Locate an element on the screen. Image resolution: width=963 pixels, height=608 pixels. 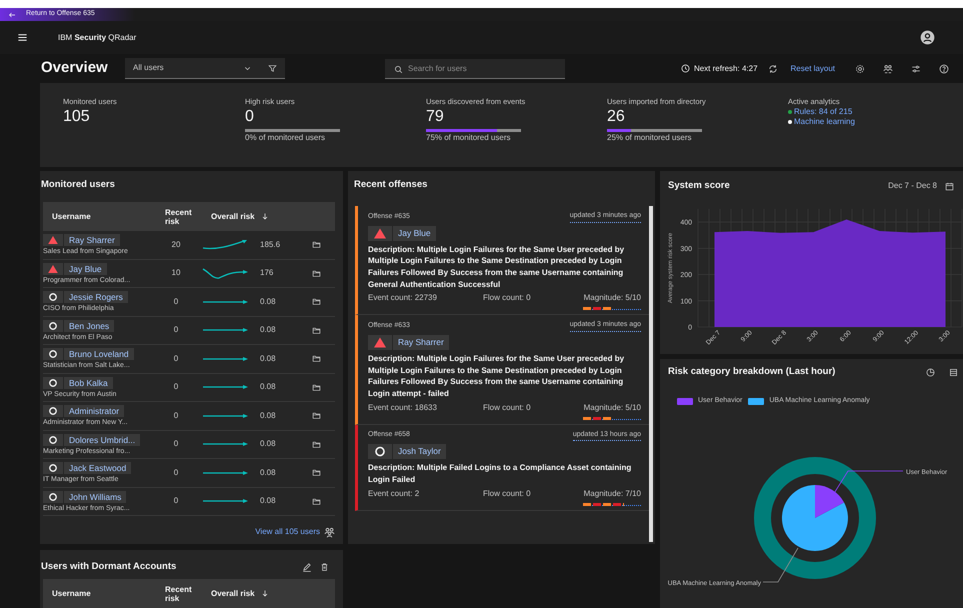
settings-icon is located at coordinates (860, 69).